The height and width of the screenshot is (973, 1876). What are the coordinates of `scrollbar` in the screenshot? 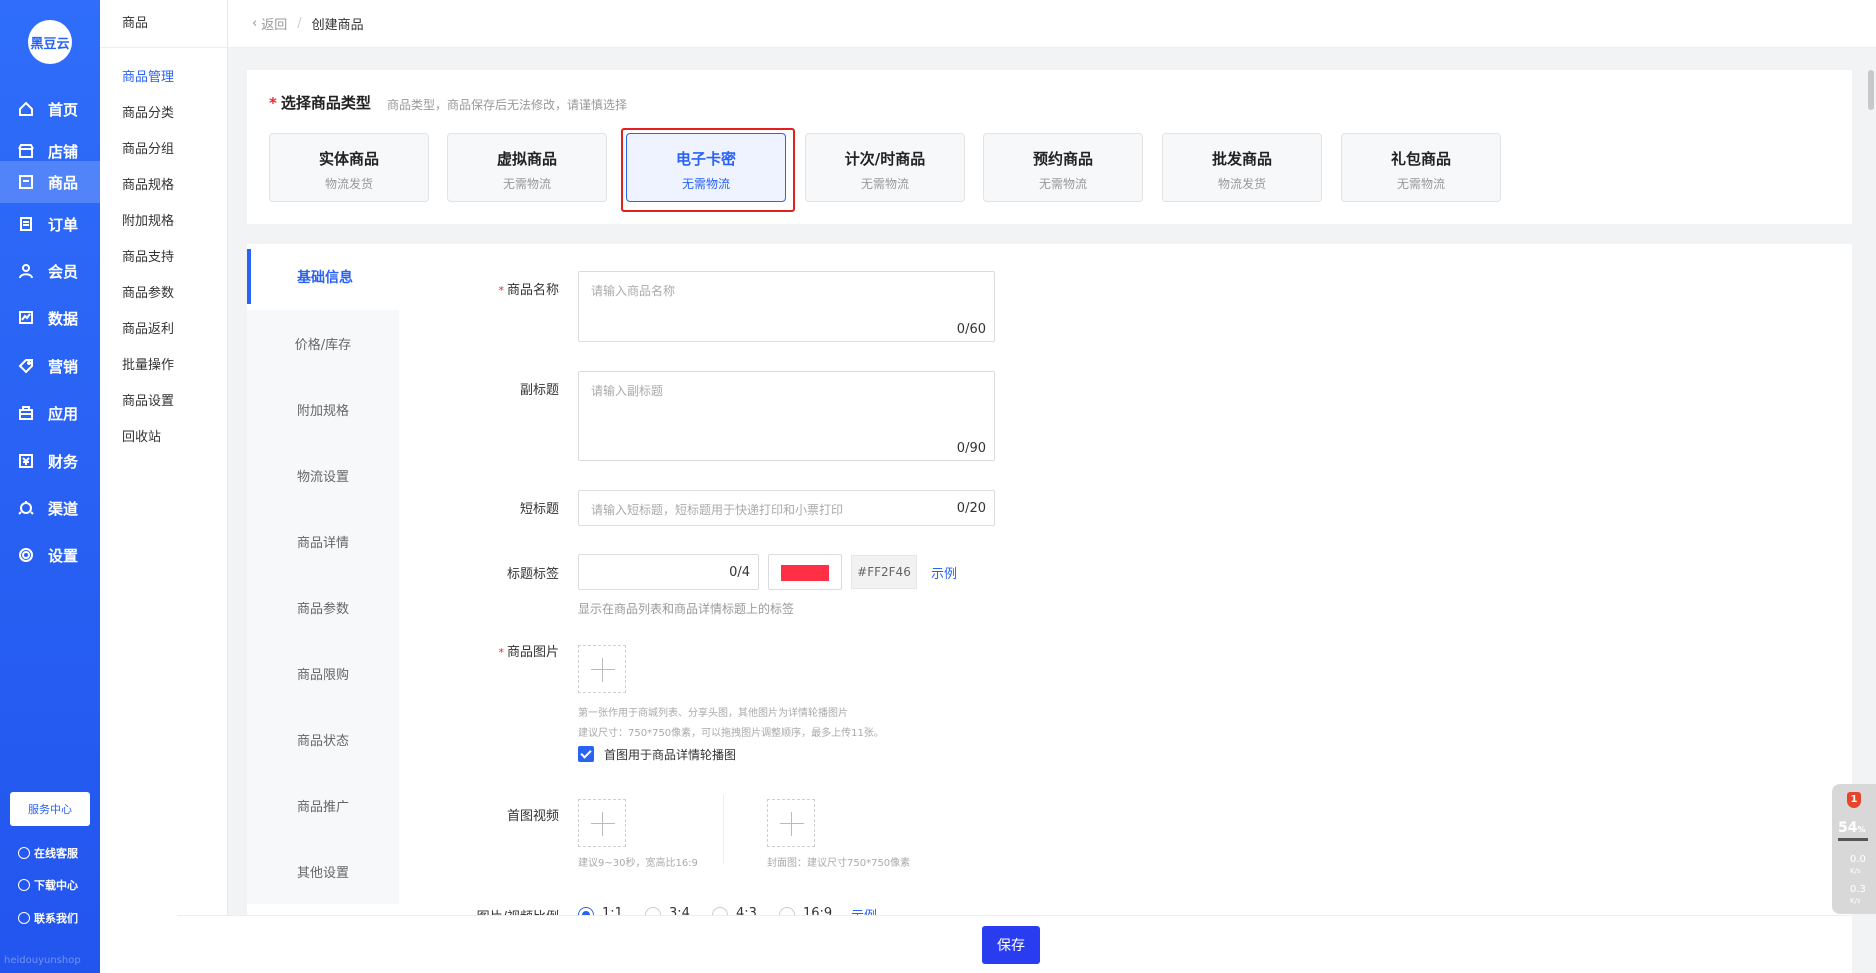 It's located at (1871, 90).